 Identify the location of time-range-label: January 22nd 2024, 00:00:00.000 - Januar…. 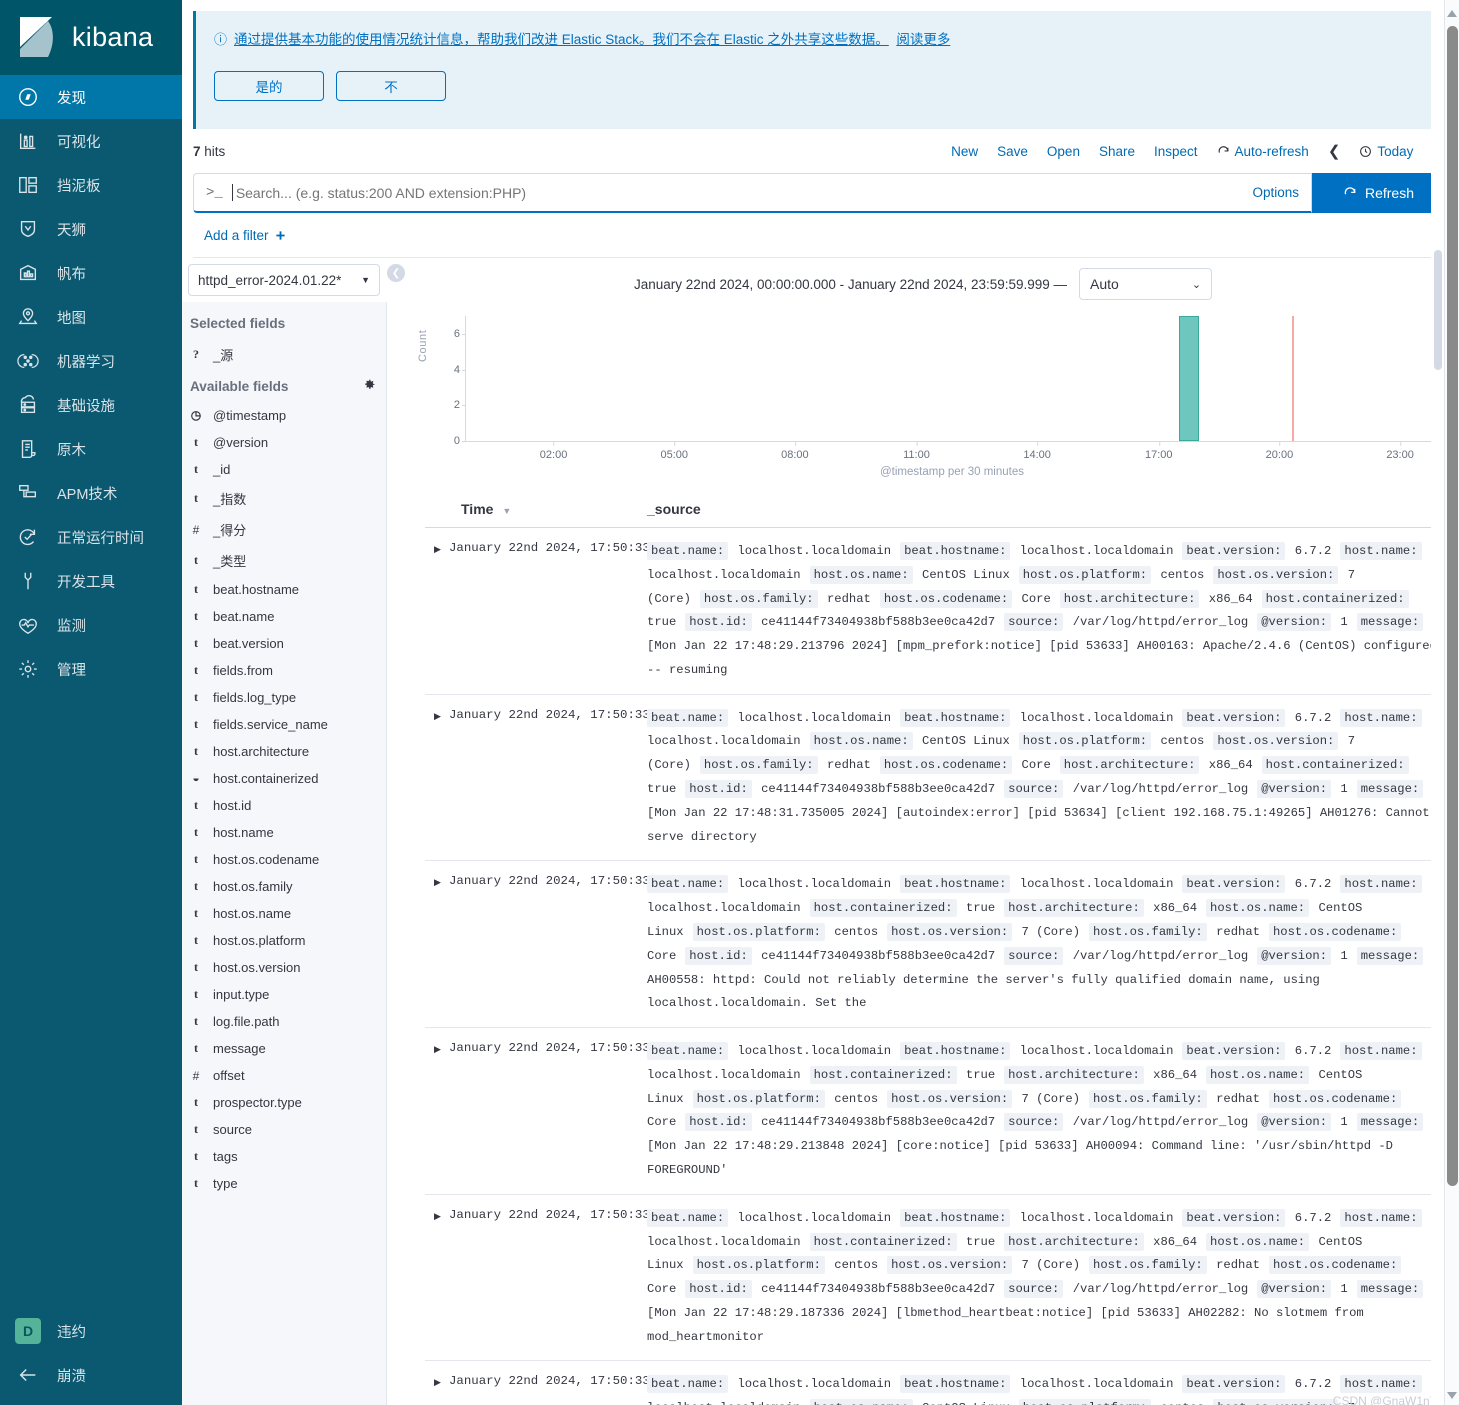
(850, 284).